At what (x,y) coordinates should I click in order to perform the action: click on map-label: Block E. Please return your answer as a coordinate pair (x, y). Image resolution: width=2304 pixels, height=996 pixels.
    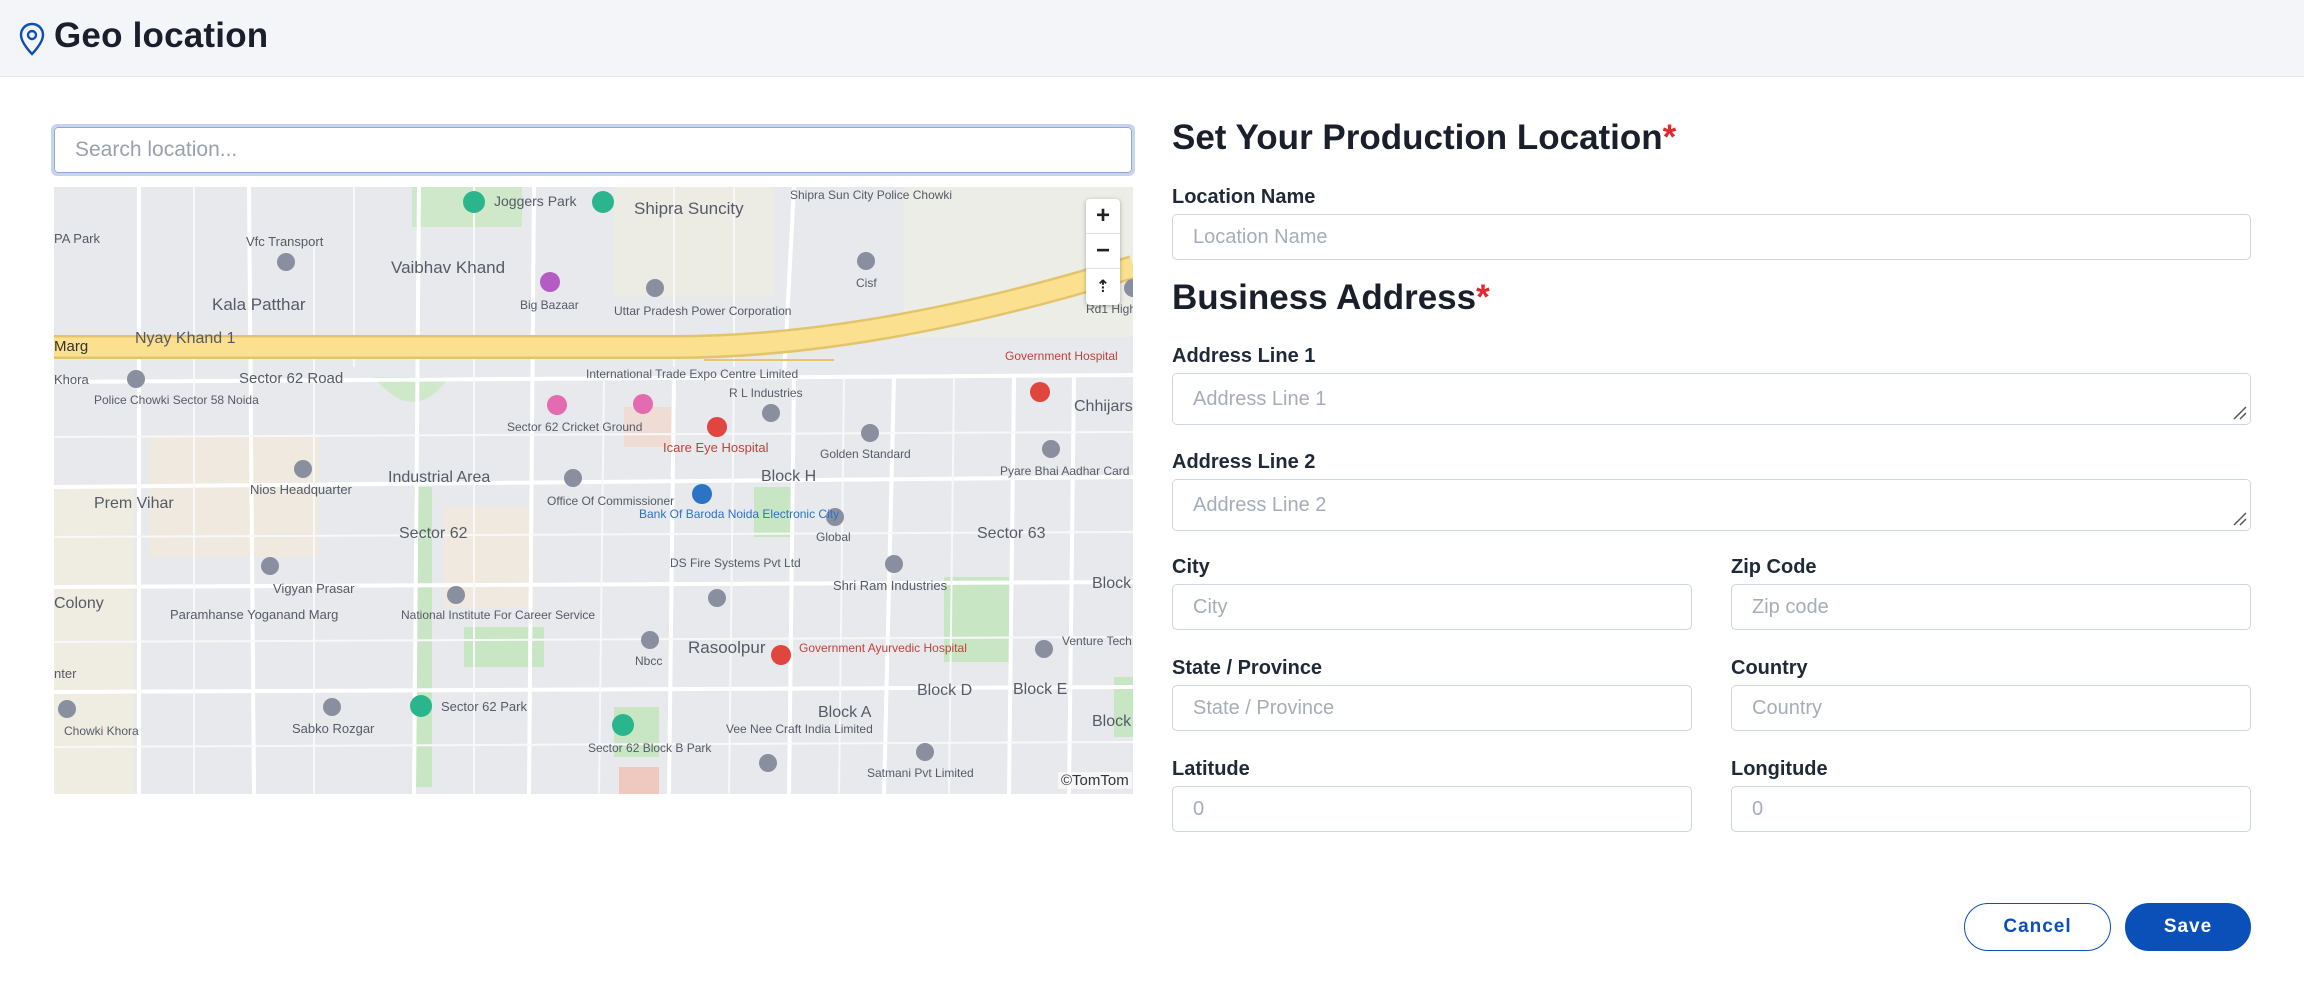
    Looking at the image, I should click on (1040, 689).